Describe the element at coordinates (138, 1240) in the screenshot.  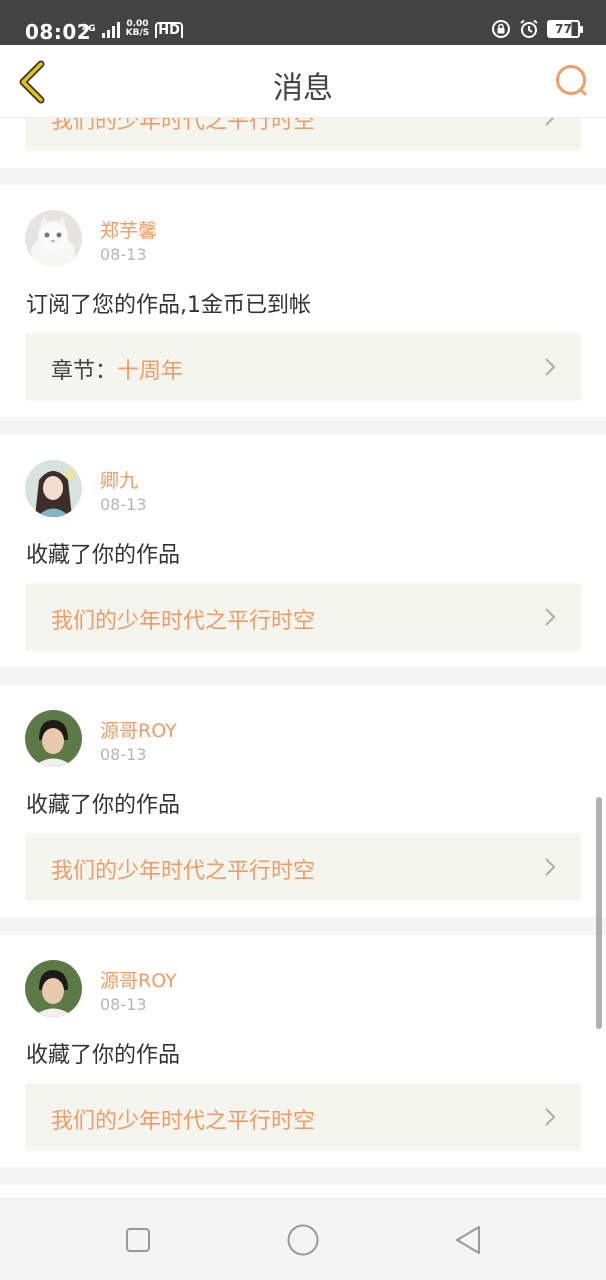
I see `square-icon` at that location.